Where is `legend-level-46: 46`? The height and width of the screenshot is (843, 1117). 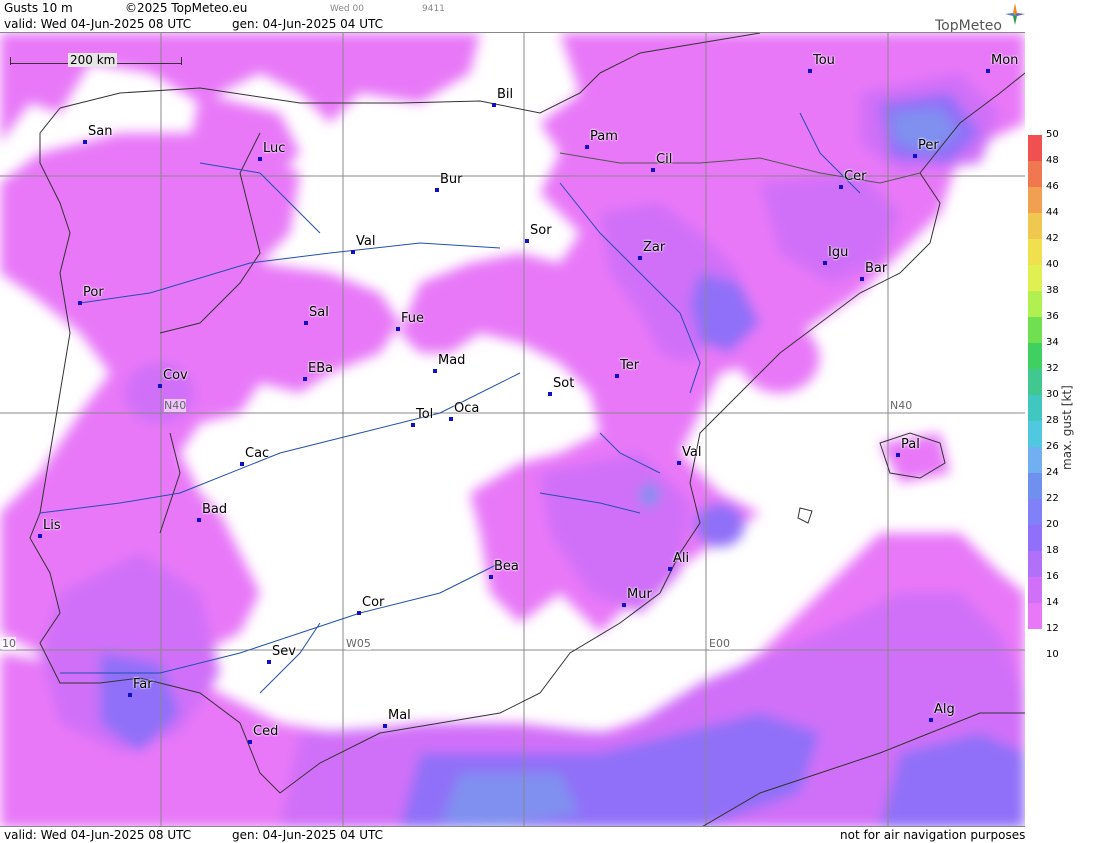
legend-level-46: 46 is located at coordinates (1052, 186).